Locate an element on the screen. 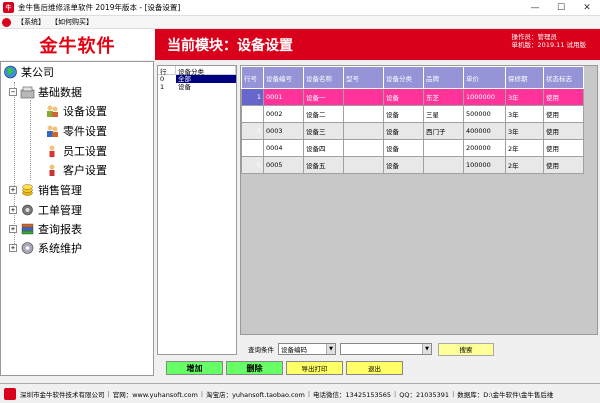  window-title: 金牛售后维修派单软件 2019年版本 - [设备设置] is located at coordinates (99, 7).